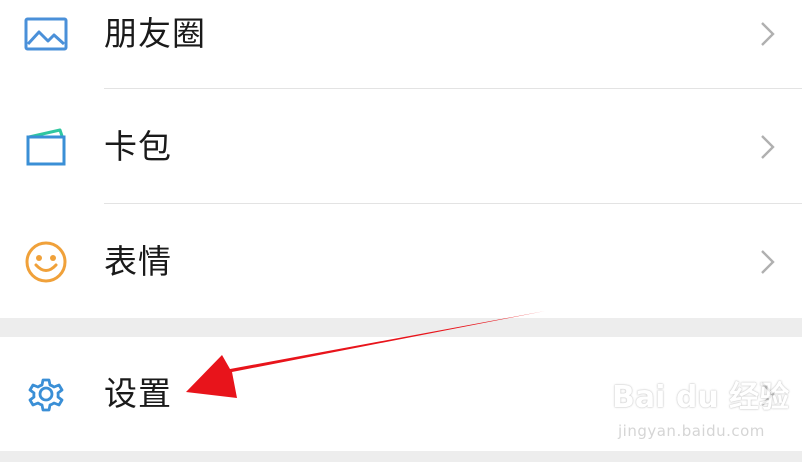  What do you see at coordinates (691, 431) in the screenshot?
I see `watermark-url: jingyan.baidu.com` at bounding box center [691, 431].